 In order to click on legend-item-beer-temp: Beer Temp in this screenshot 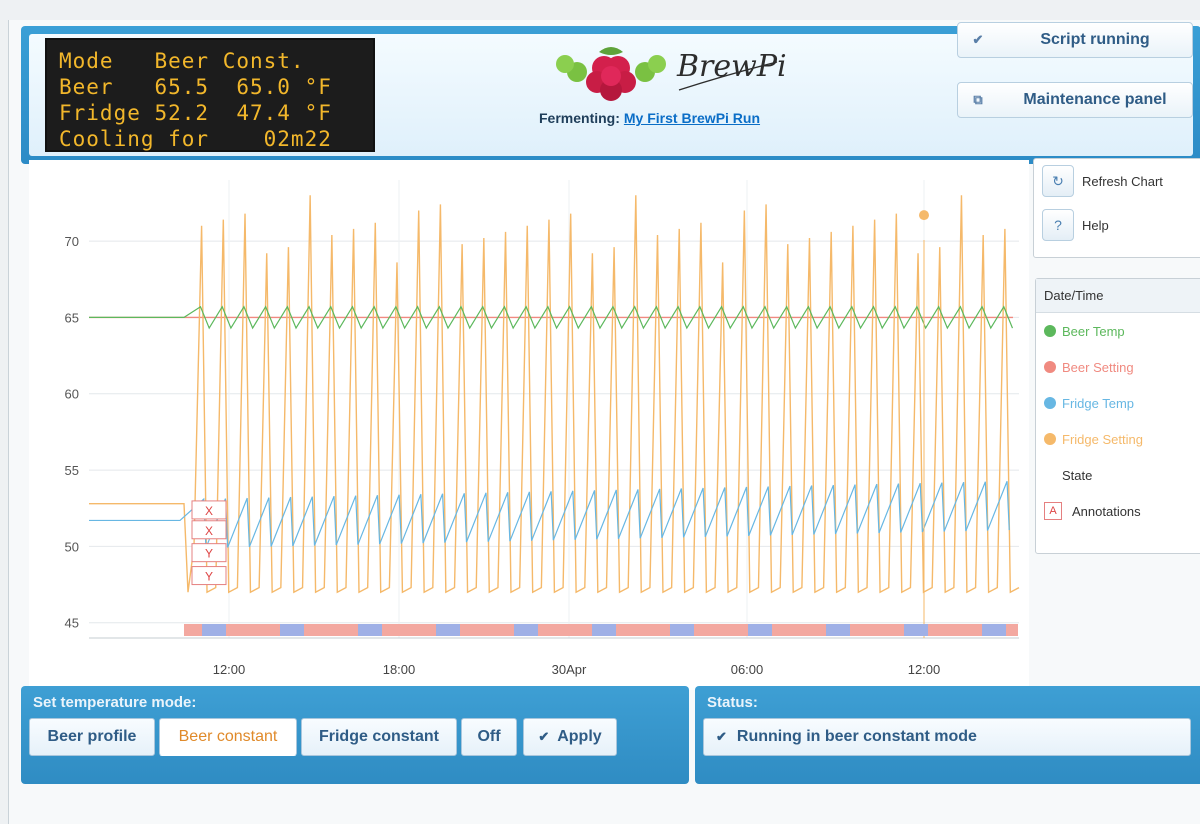, I will do `click(1118, 331)`.